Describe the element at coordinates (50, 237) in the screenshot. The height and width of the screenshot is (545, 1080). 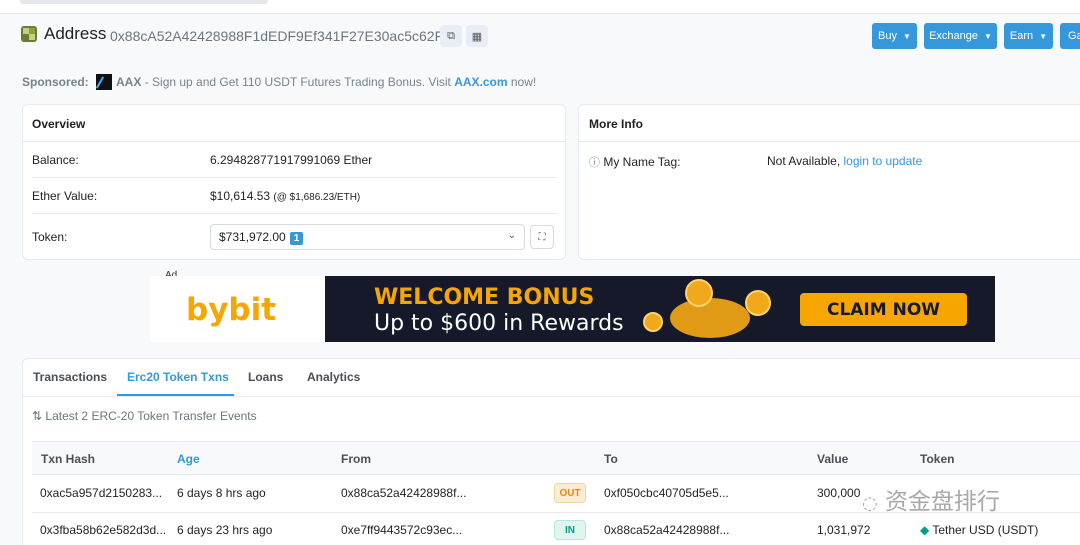
I see `token-label: Token:` at that location.